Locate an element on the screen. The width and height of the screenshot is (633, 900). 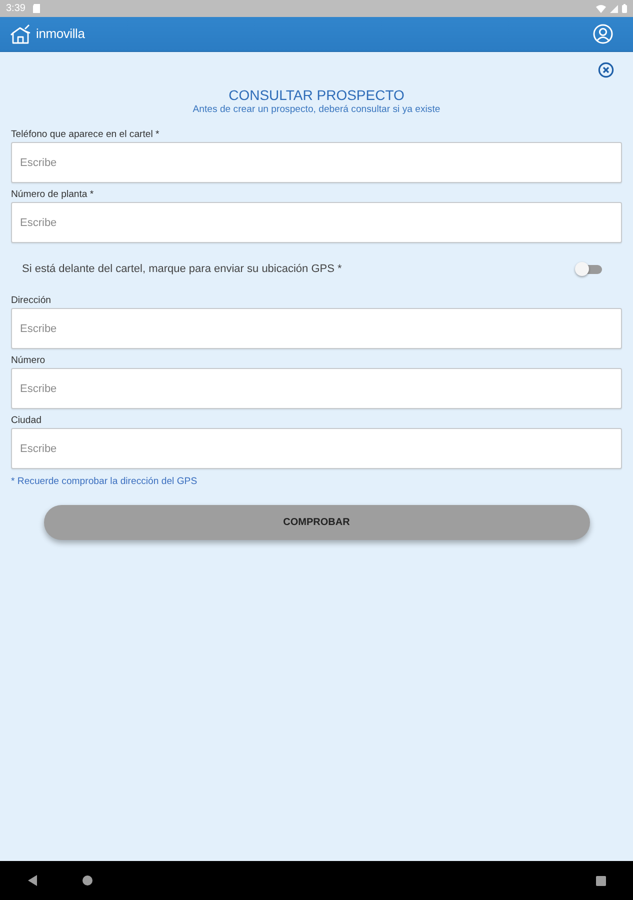
signal-icon is located at coordinates (614, 8).